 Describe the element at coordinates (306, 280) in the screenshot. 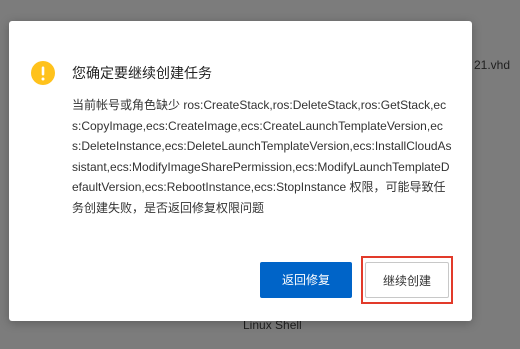

I see `return-fix-button: 返回修复` at that location.